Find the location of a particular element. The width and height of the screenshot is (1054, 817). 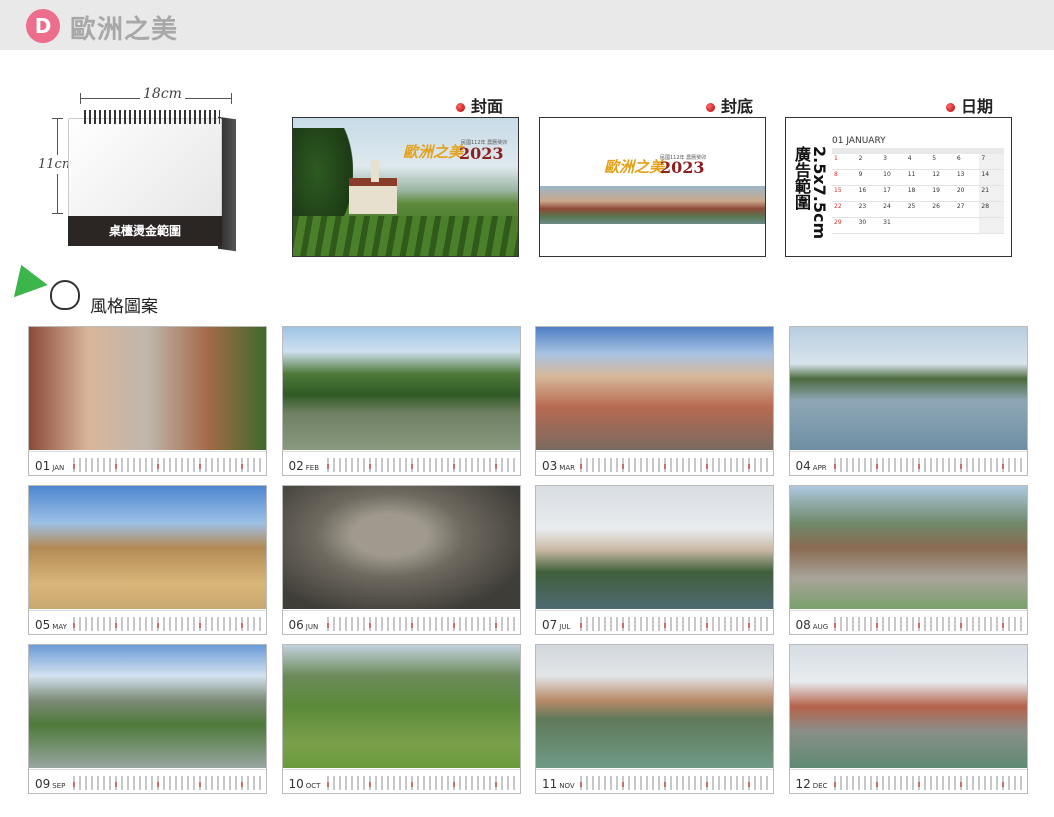

ad-area-label: 2.5x7.5cm 廣告範圍 is located at coordinates (810, 193).